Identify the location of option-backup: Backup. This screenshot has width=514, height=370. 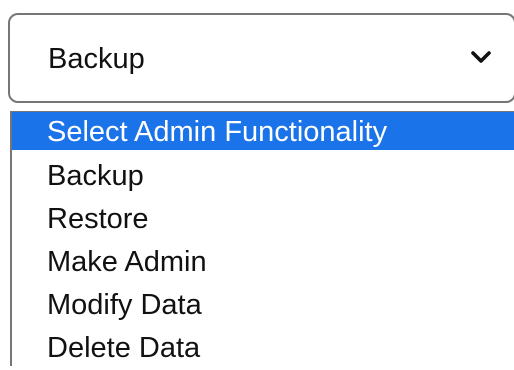
(263, 176).